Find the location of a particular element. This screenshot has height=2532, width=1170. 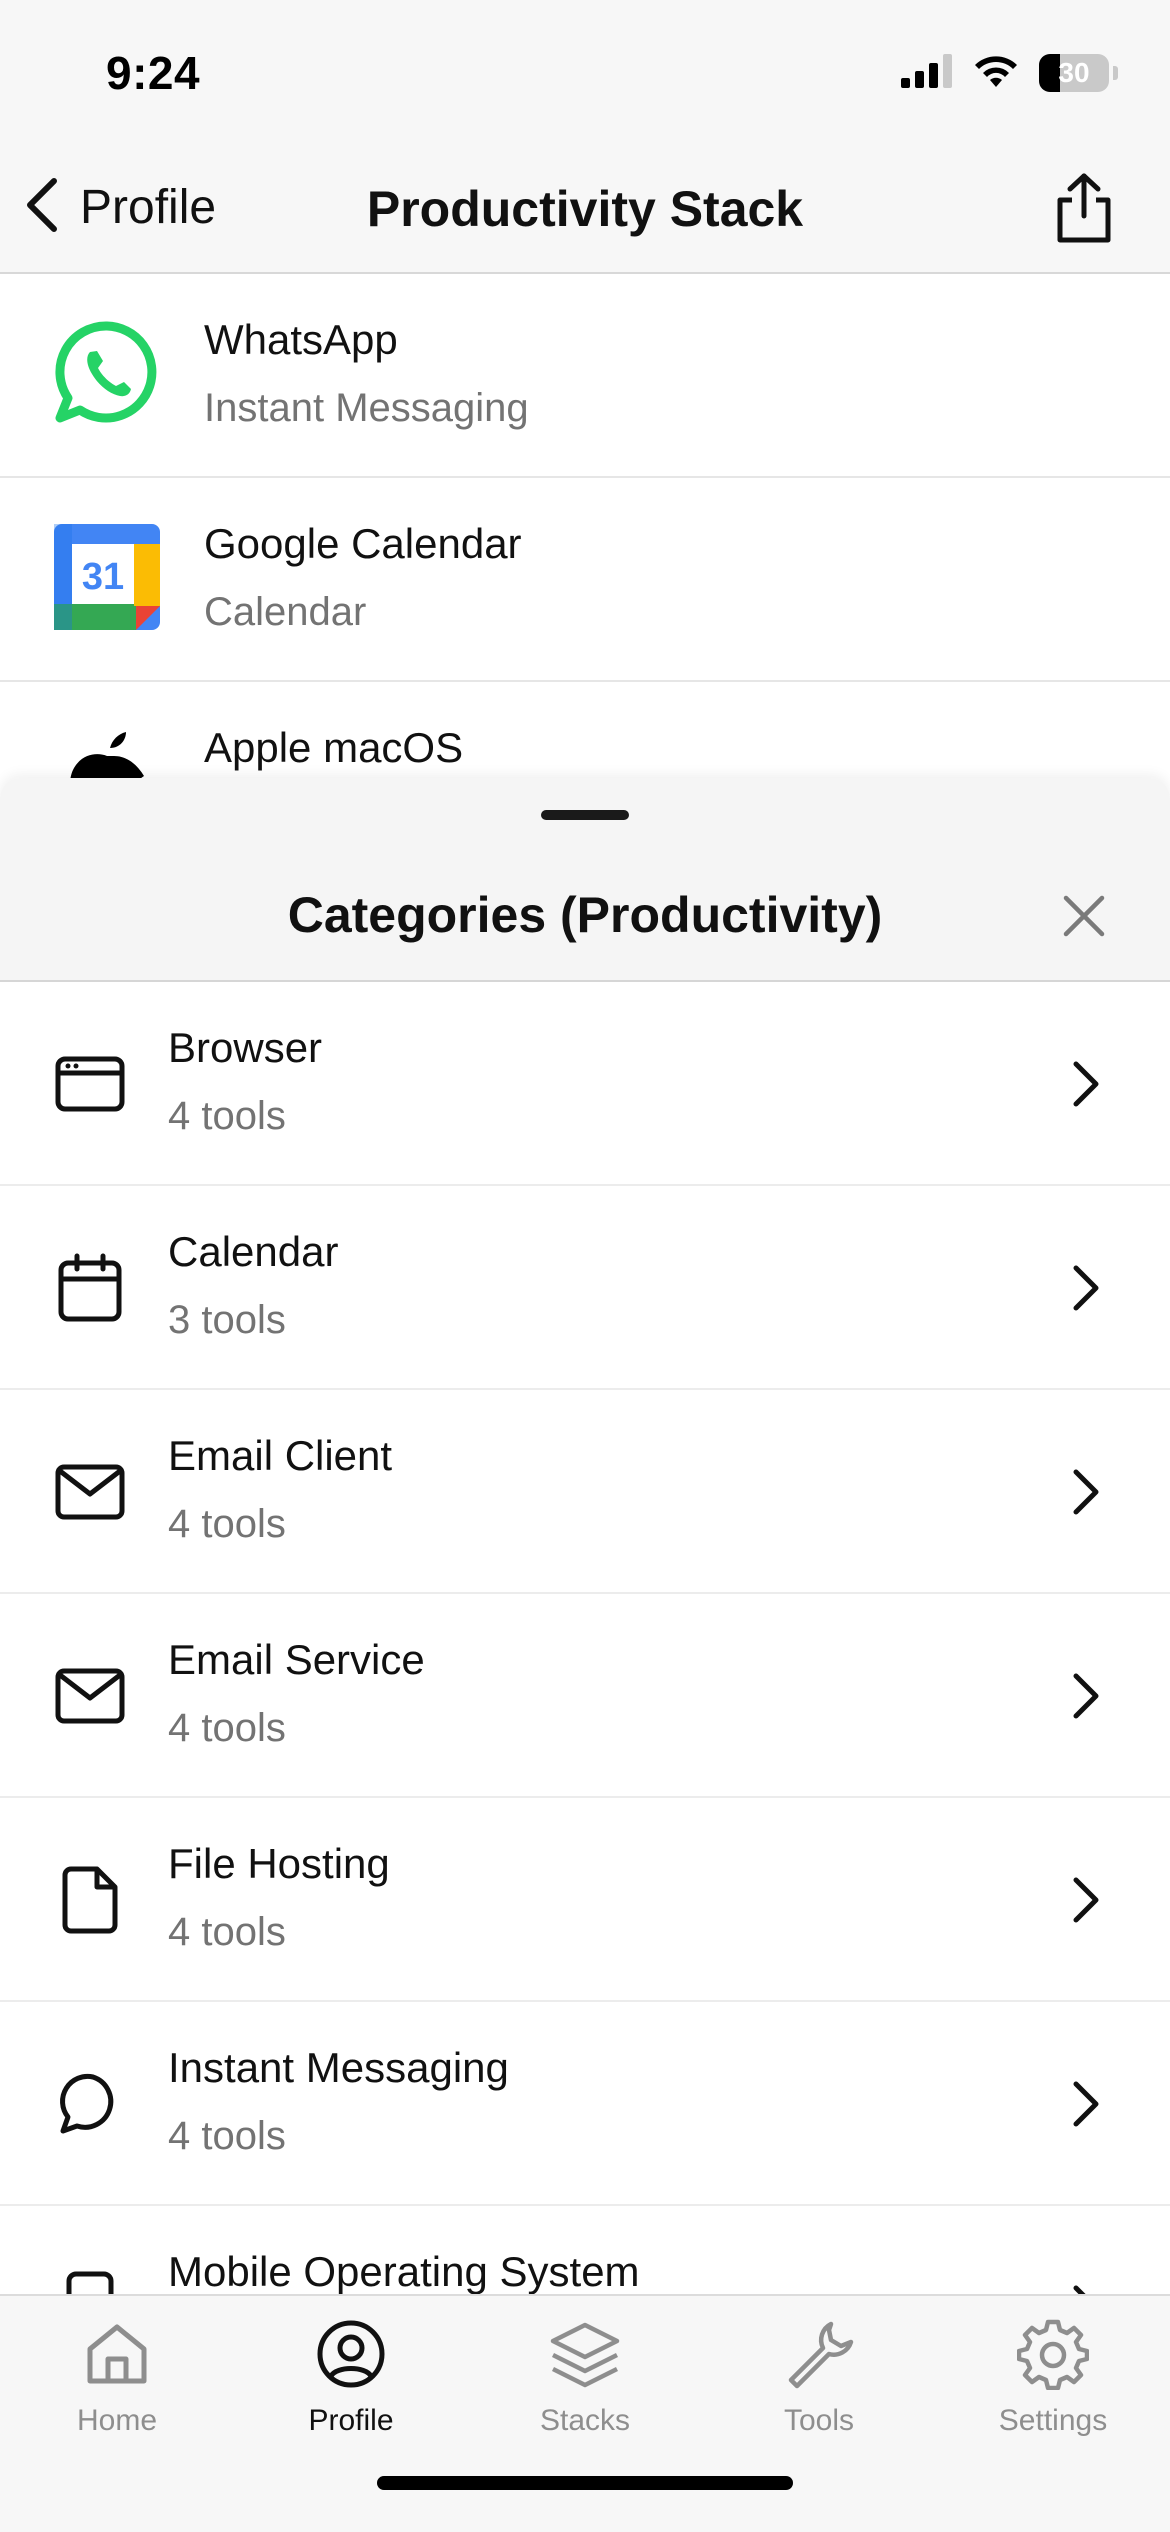

wrench-icon is located at coordinates (819, 2354).